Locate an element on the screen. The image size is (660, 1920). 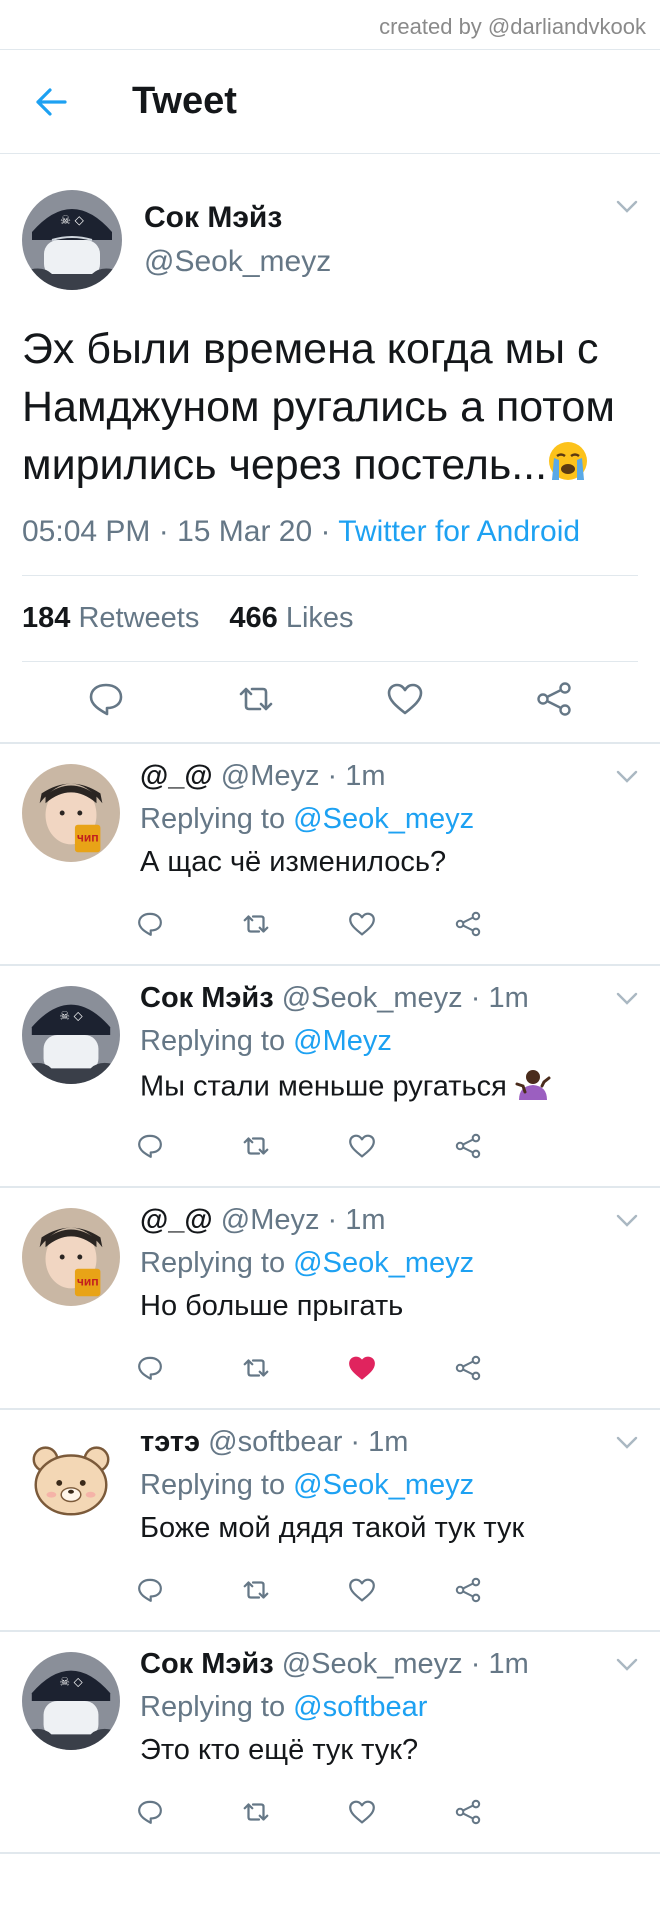
like-label: Likes is located at coordinates (320, 618).